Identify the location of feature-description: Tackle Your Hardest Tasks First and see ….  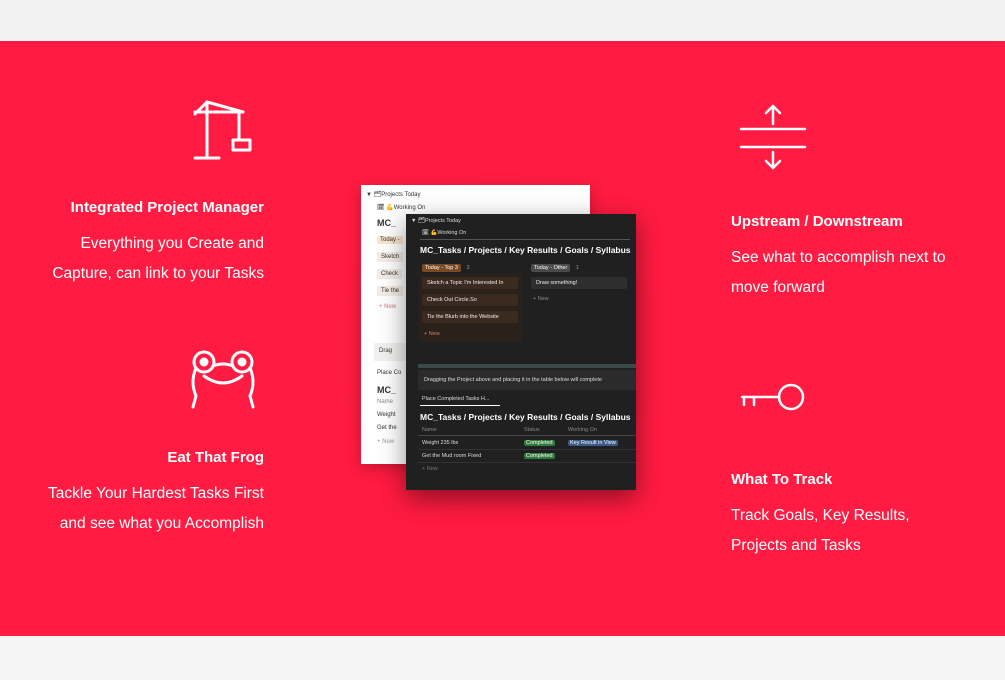
(156, 508).